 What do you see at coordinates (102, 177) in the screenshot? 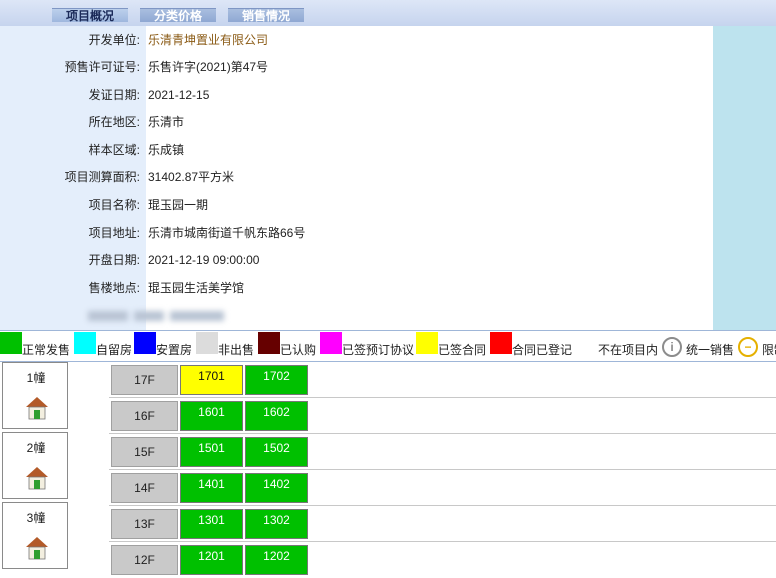
I see `info-label: 项目测算面积:` at bounding box center [102, 177].